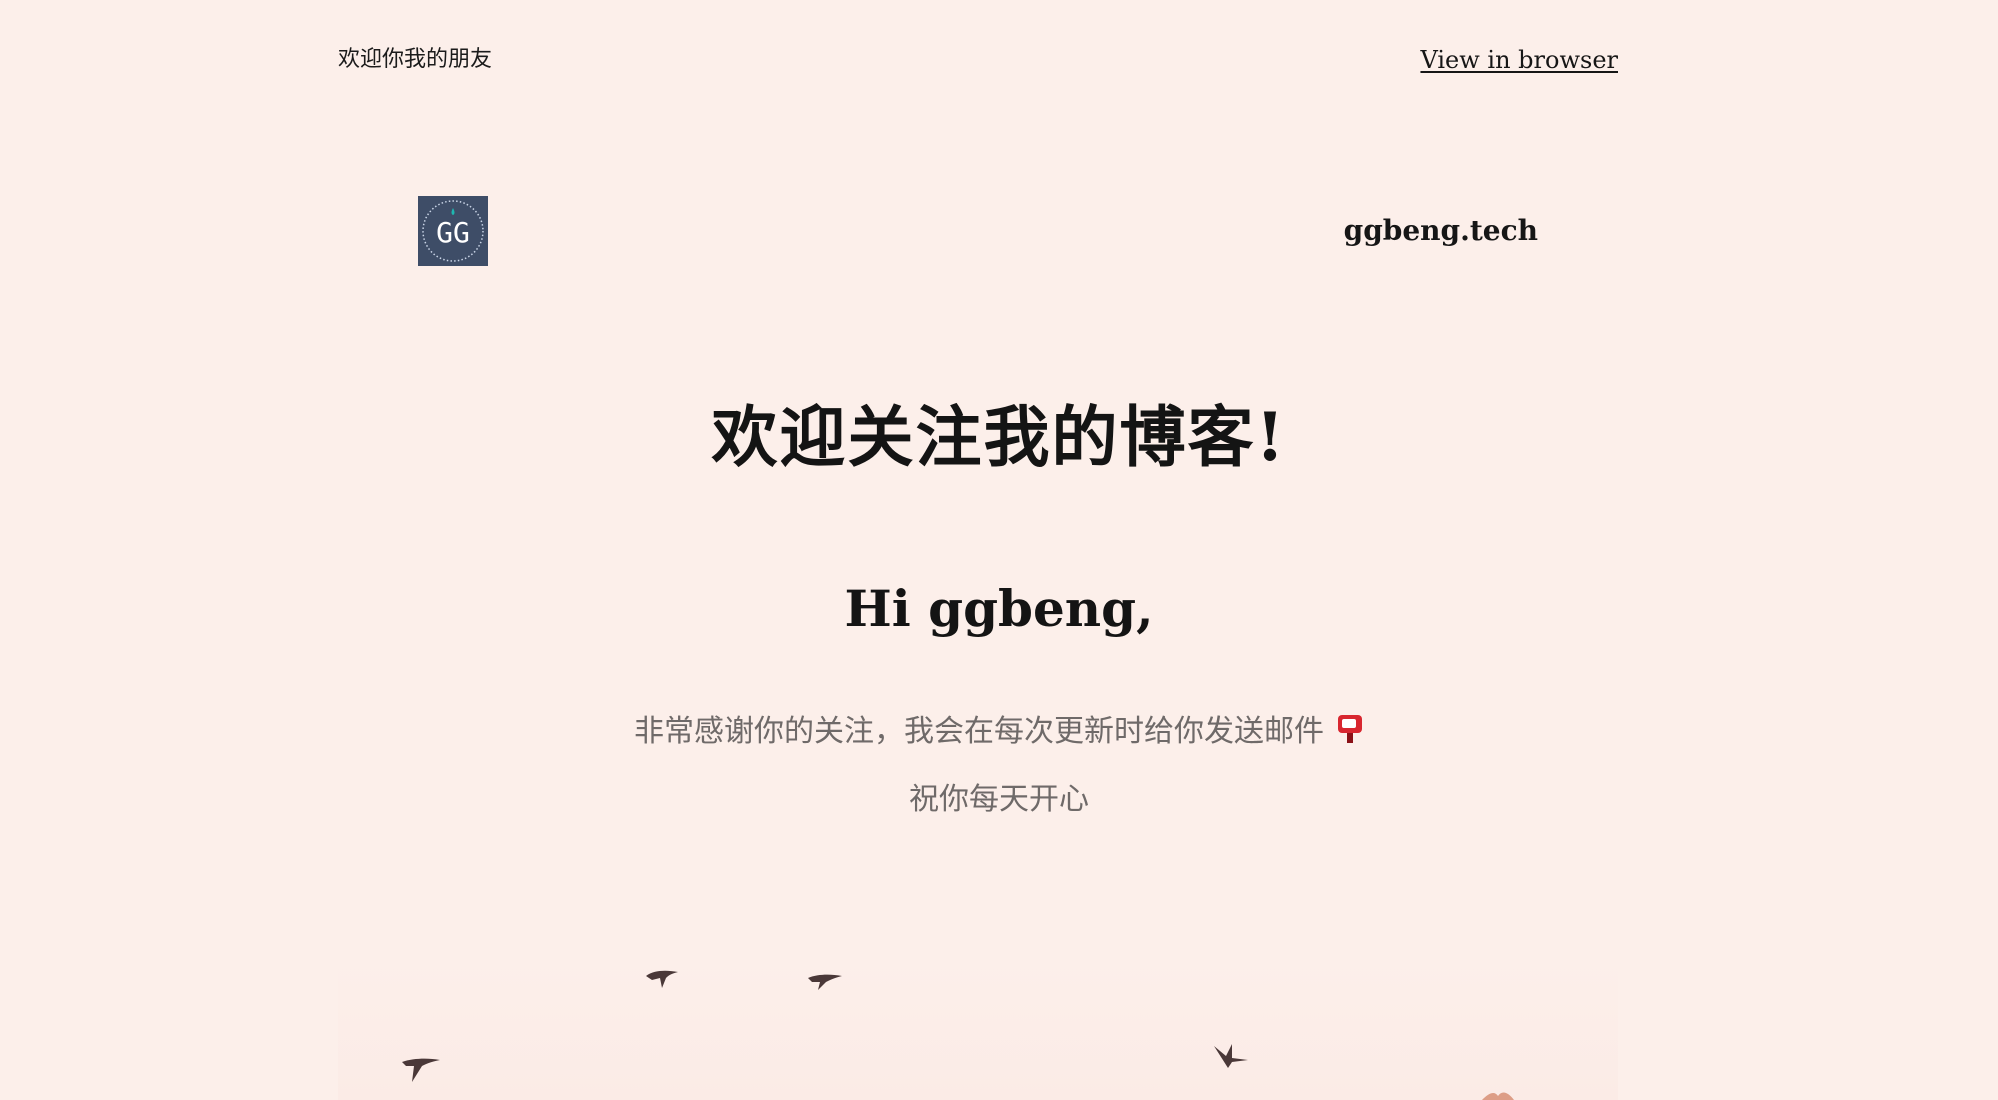  I want to click on site-name: ggbeng.tech, so click(1441, 231).